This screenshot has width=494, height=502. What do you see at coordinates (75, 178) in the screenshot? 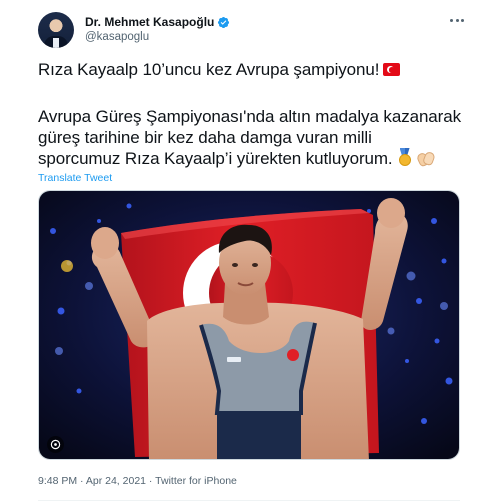
I see `translate-tweet-link: Translate Tweet` at bounding box center [75, 178].